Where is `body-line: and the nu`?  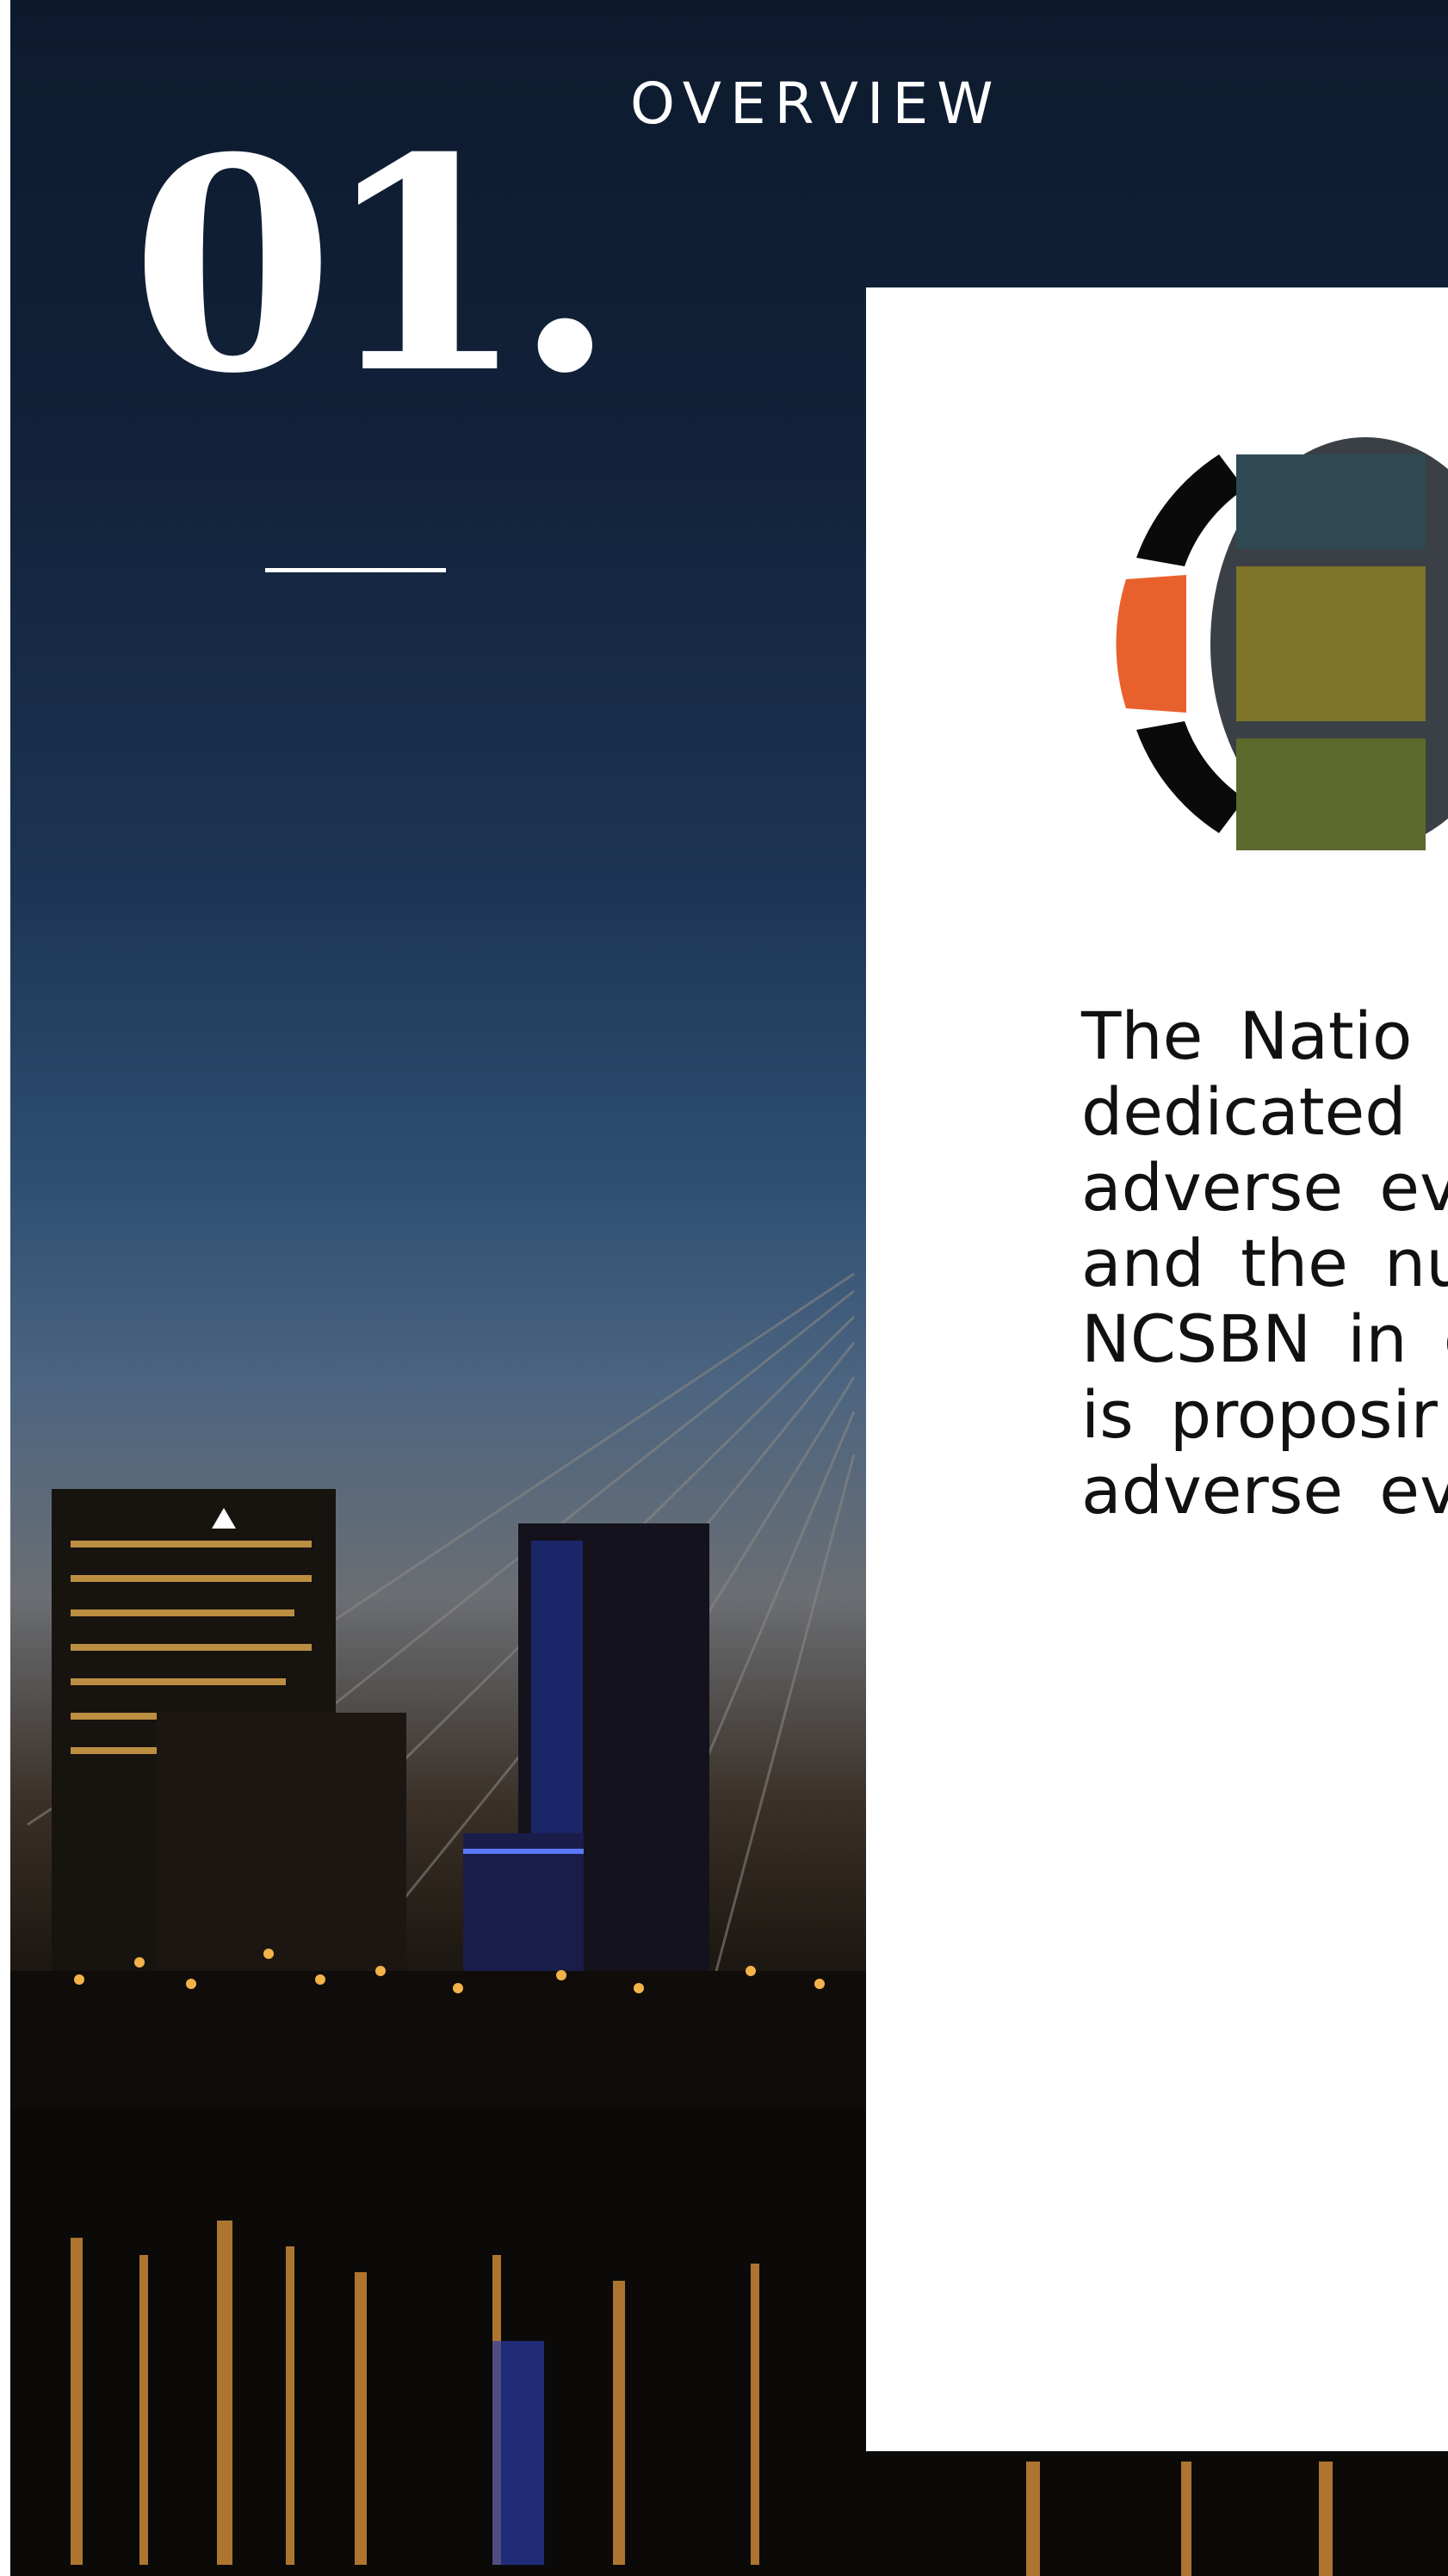 body-line: and the nu is located at coordinates (1264, 1263).